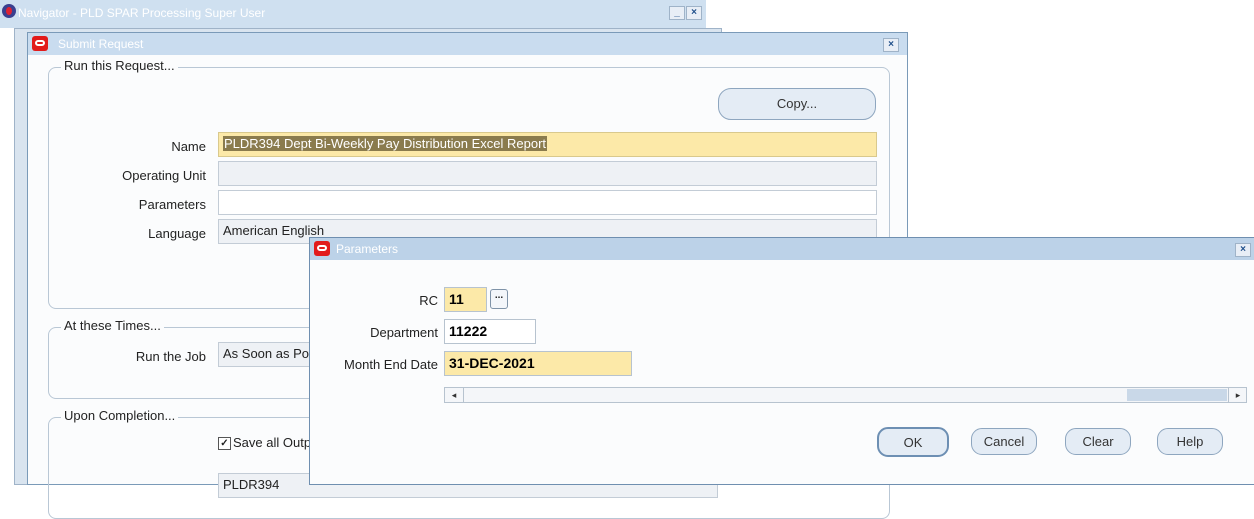 Image resolution: width=1254 pixels, height=519 pixels. What do you see at coordinates (170, 356) in the screenshot?
I see `run-job-label: Run the Job` at bounding box center [170, 356].